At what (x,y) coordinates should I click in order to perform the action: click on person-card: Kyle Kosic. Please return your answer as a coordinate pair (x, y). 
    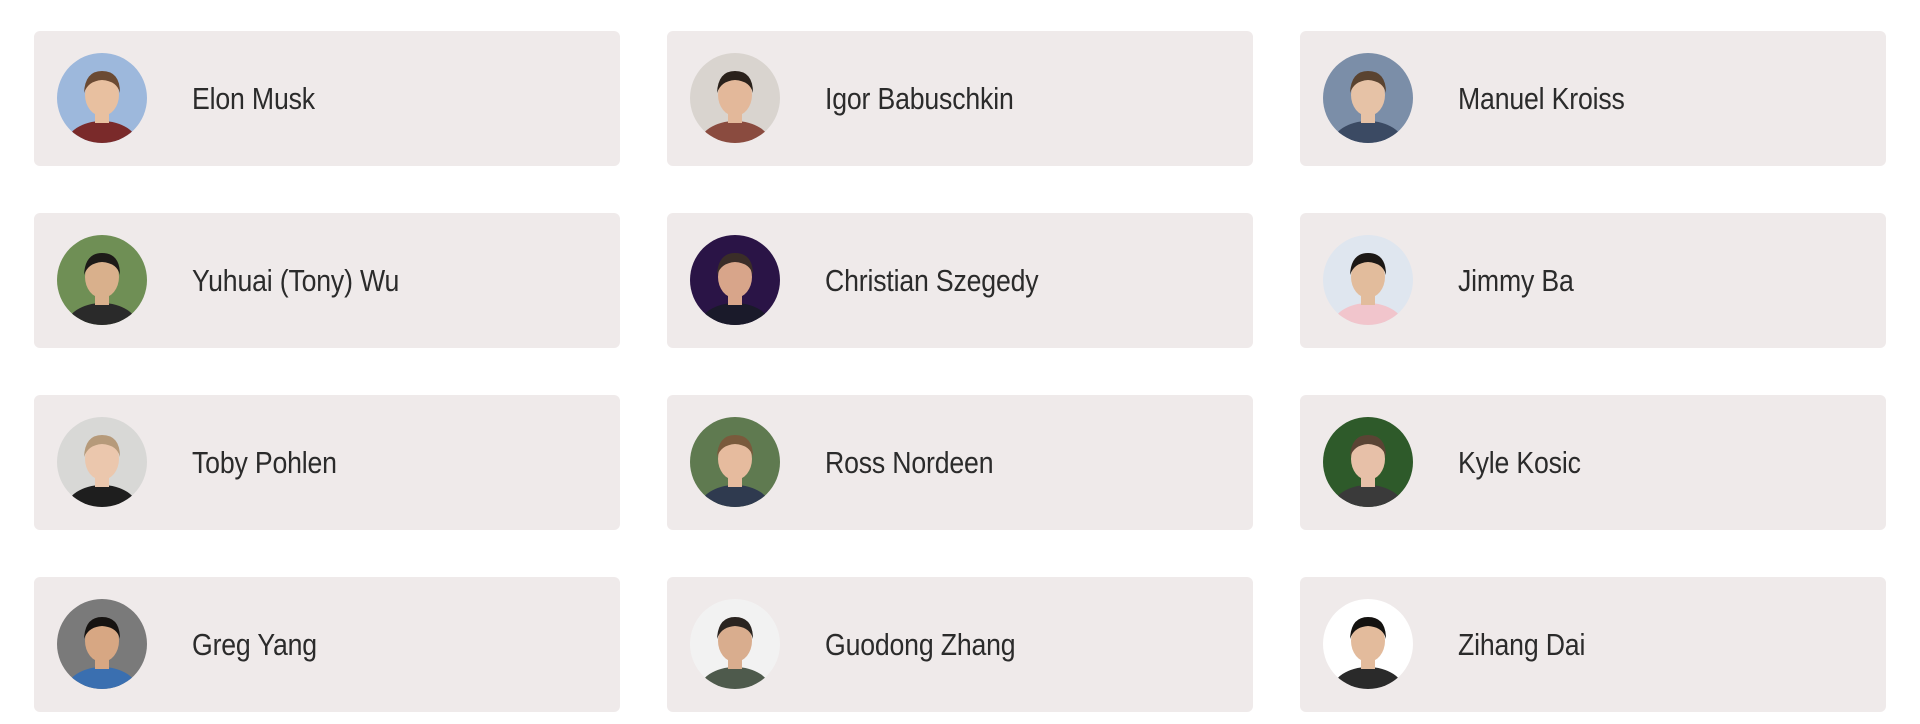
    Looking at the image, I should click on (1593, 462).